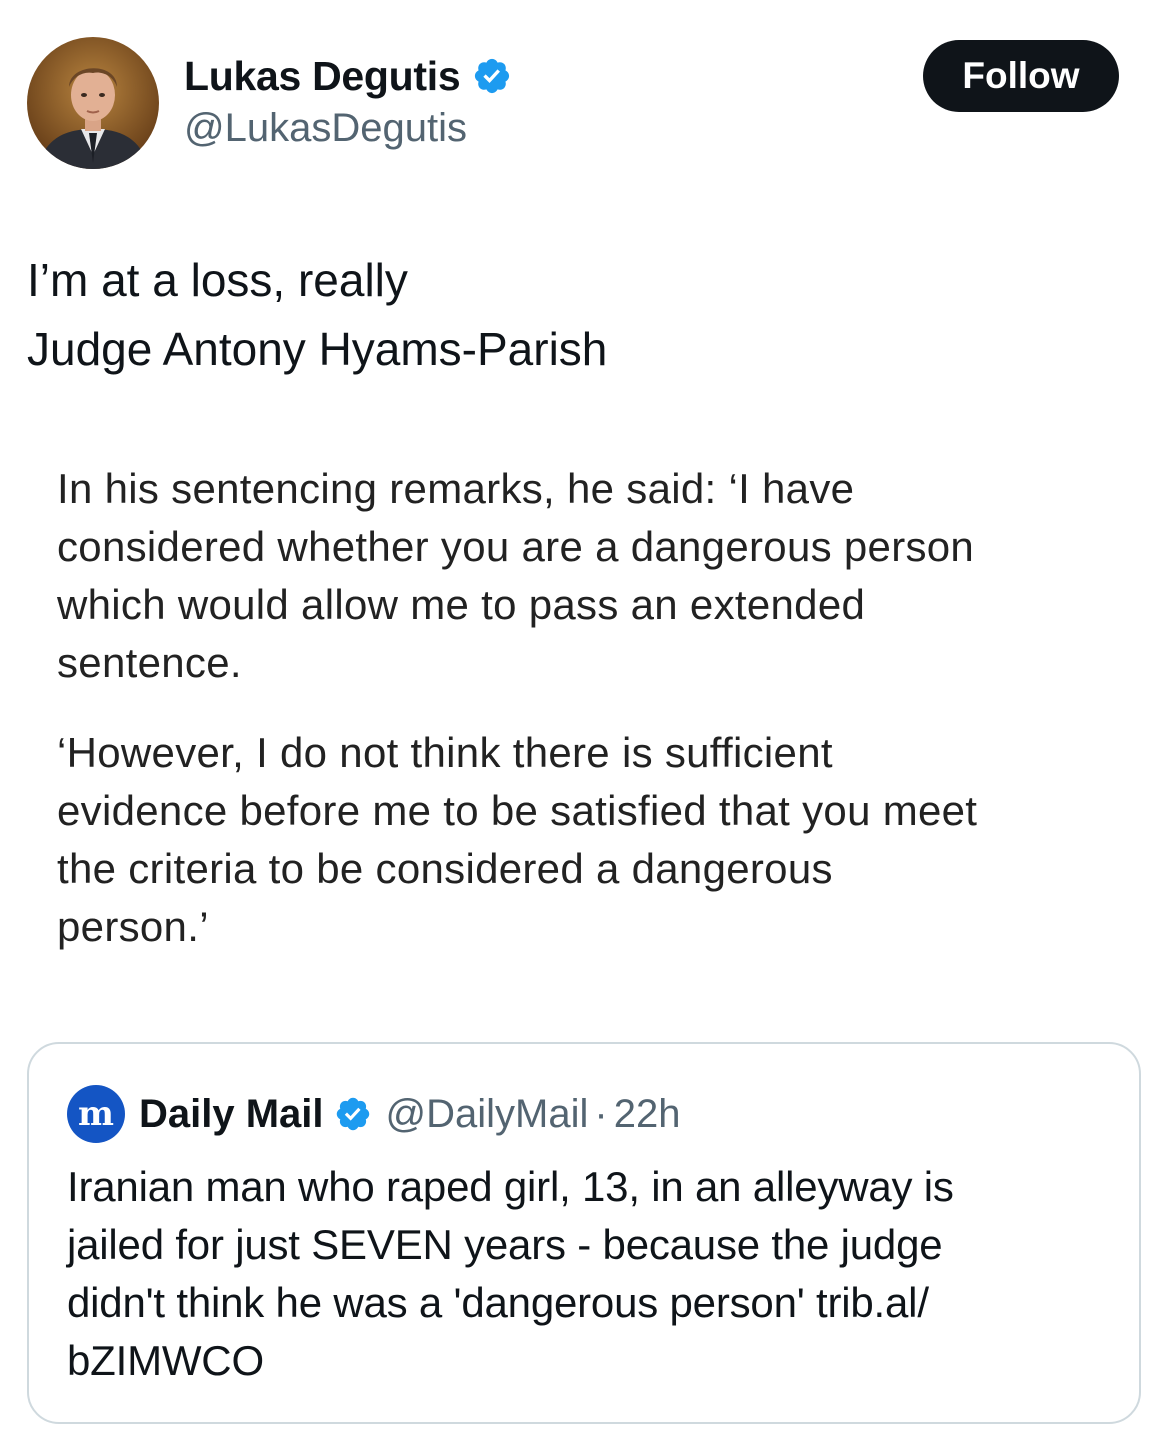  I want to click on daily-mail-logo-icon: m, so click(96, 1114).